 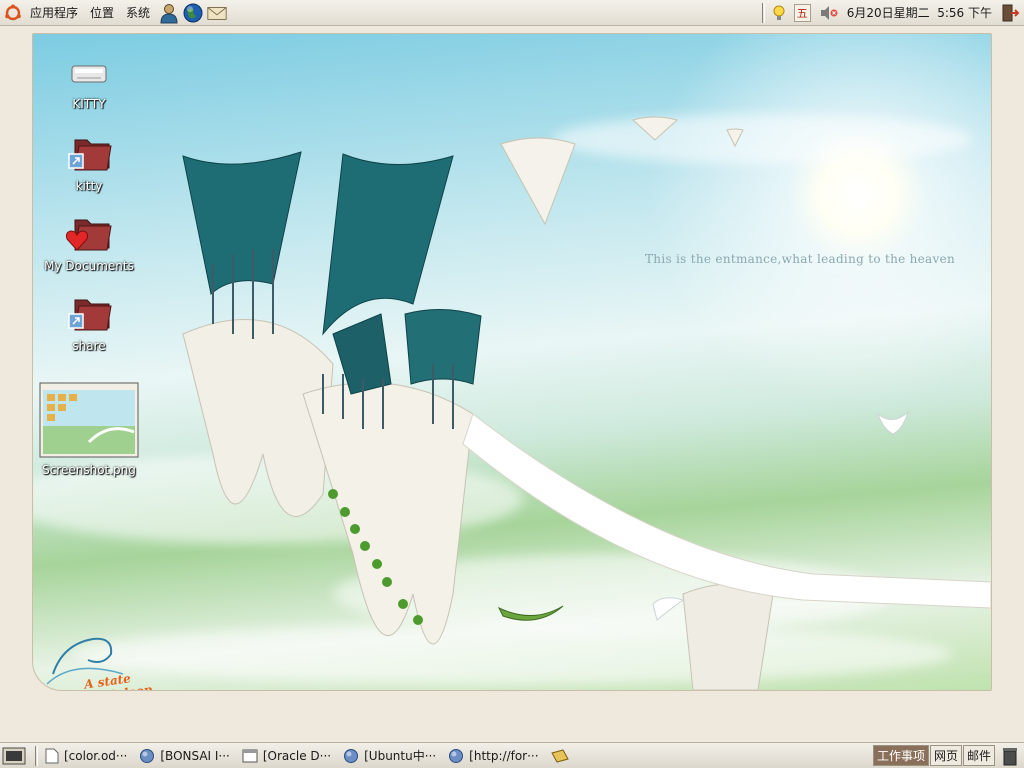 What do you see at coordinates (512, 13) in the screenshot?
I see `top-panel: 应用程序 位置 系统 五 6月20日星期二 5:56 下午` at bounding box center [512, 13].